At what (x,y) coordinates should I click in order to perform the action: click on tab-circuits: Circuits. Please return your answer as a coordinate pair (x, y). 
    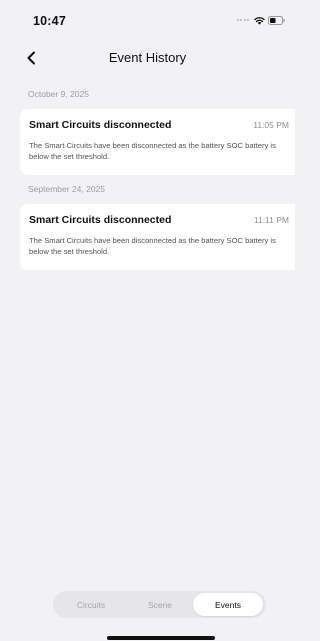
    Looking at the image, I should click on (91, 604).